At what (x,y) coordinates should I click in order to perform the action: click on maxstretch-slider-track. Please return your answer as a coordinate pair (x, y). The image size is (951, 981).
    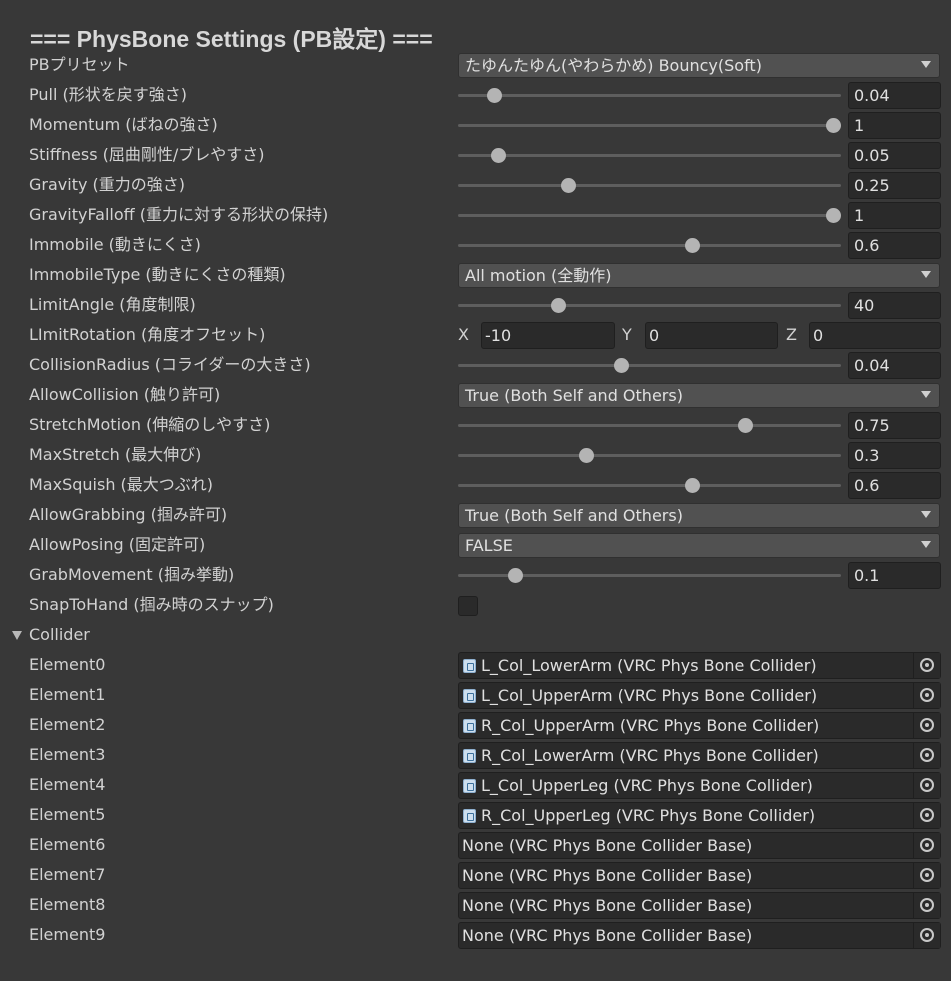
    Looking at the image, I should click on (649, 455).